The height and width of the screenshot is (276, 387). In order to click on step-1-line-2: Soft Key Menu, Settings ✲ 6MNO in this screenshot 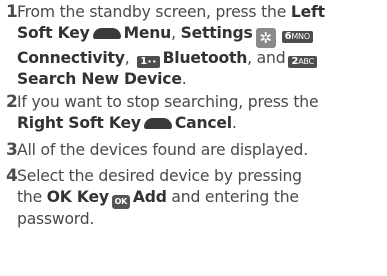, I will do `click(171, 35)`.